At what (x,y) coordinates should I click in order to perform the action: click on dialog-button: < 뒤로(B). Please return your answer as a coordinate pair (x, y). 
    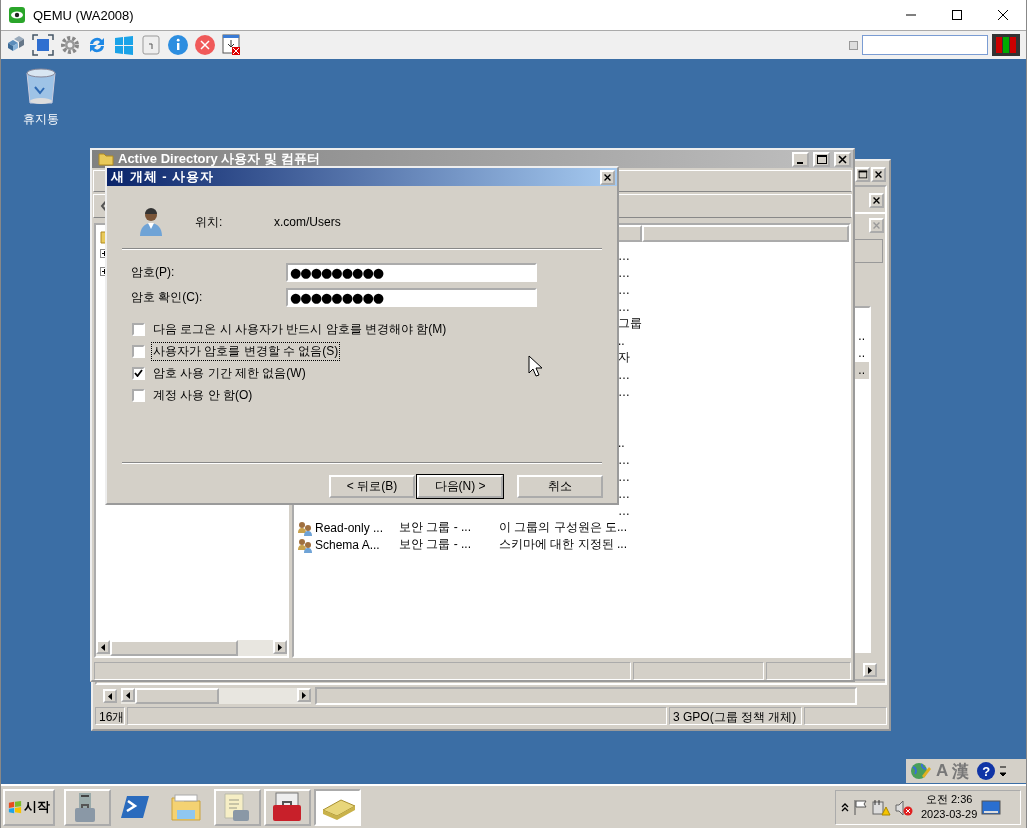
    Looking at the image, I should click on (372, 486).